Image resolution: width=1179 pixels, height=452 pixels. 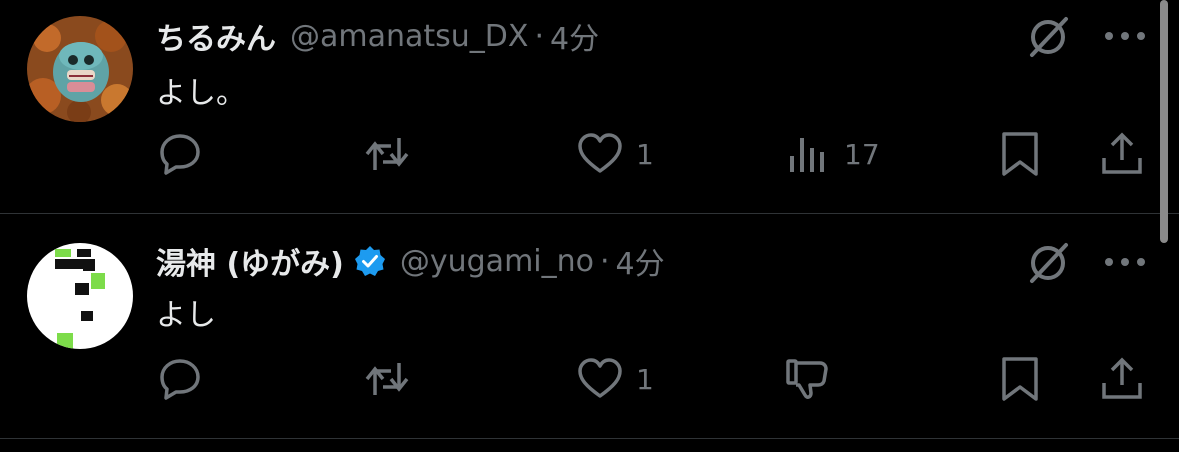 What do you see at coordinates (589, 438) in the screenshot?
I see `tweet-divider` at bounding box center [589, 438].